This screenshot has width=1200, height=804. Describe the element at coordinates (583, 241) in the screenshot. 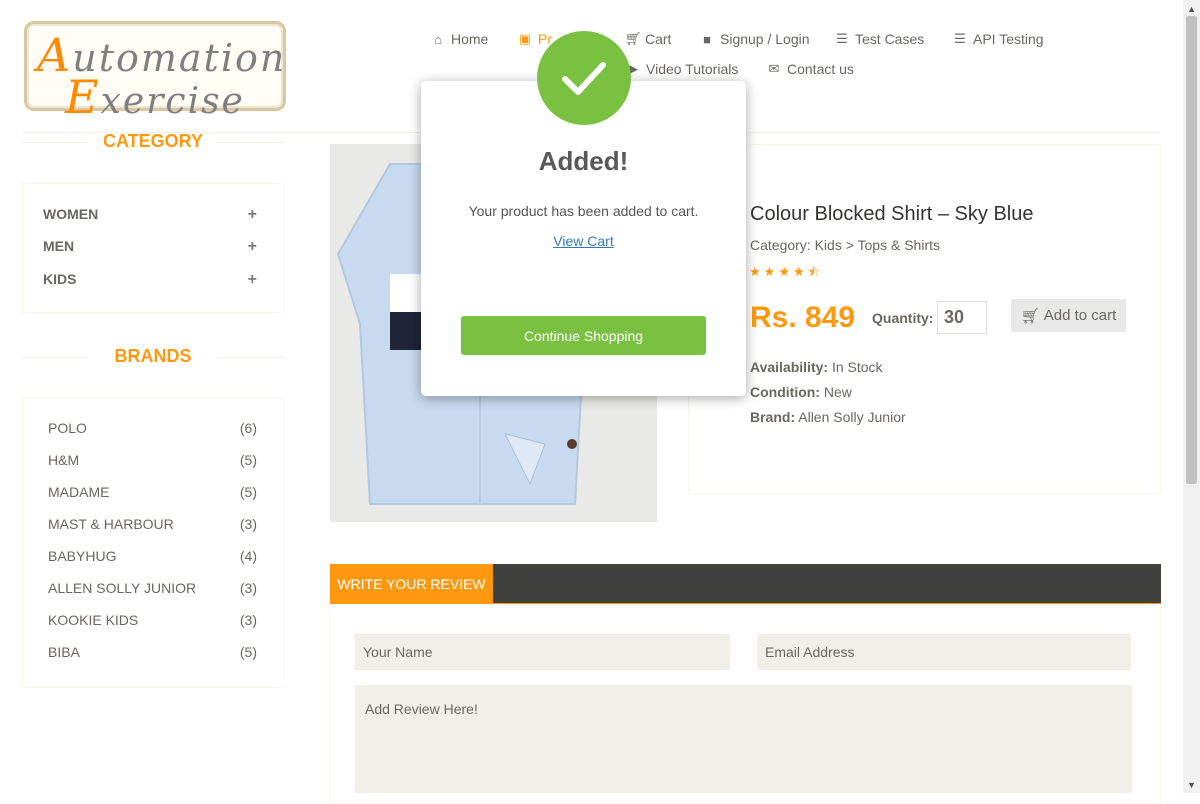

I see `view-cart-link: View Cart` at that location.